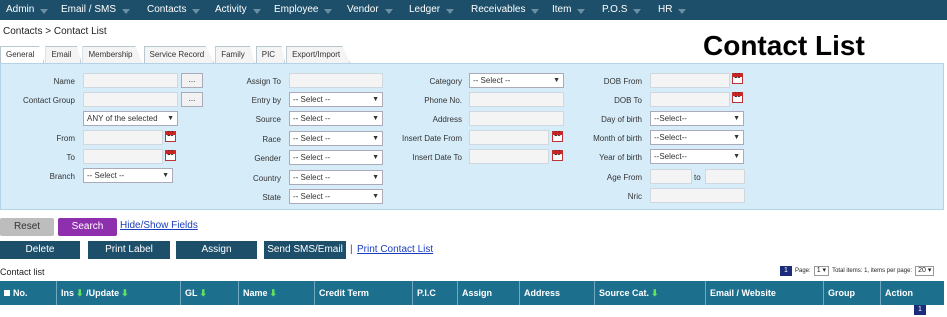 This screenshot has width=947, height=317. What do you see at coordinates (129, 250) in the screenshot?
I see `print-label-button: Print Label` at bounding box center [129, 250].